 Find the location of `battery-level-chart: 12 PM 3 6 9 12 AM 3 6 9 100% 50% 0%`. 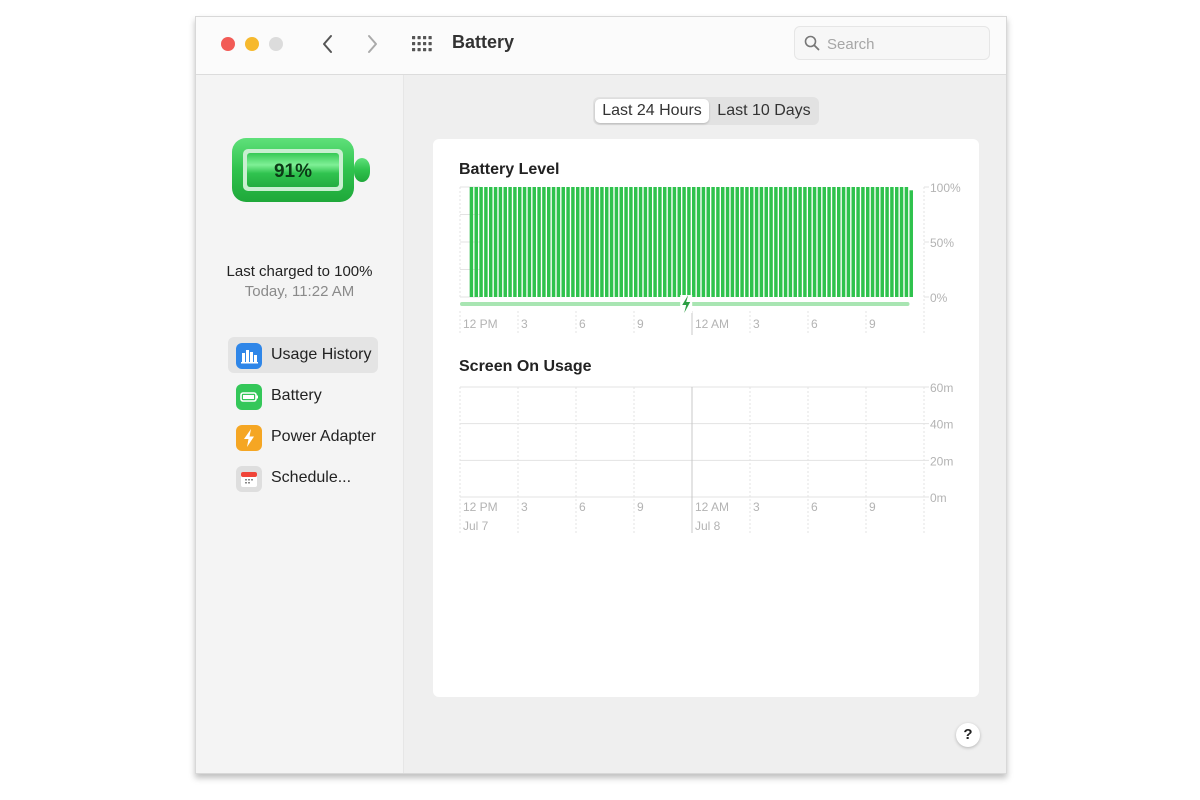

battery-level-chart: 12 PM 3 6 9 12 AM 3 6 9 100% 50% 0% is located at coordinates (710, 259).